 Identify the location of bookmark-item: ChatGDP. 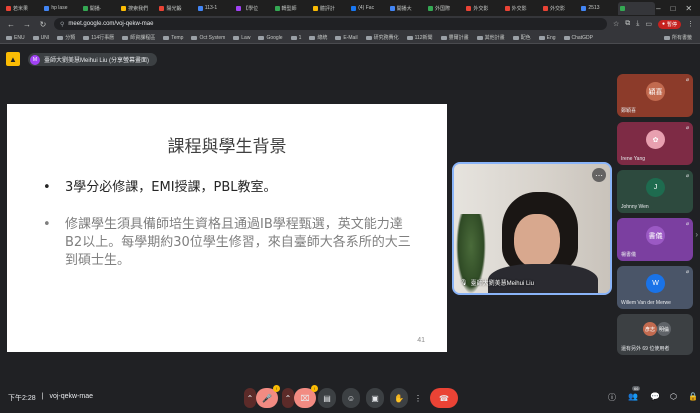
(578, 38).